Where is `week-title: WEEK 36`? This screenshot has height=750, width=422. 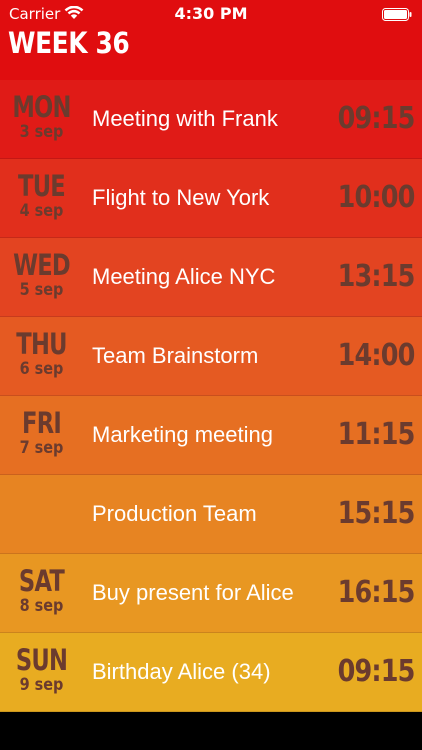 week-title: WEEK 36 is located at coordinates (69, 43).